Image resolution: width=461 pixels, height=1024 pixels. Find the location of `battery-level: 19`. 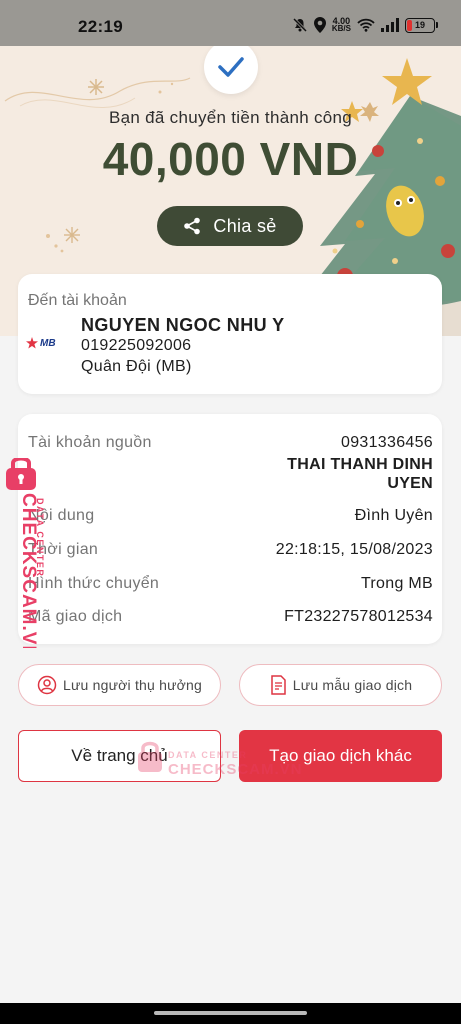

battery-level: 19 is located at coordinates (419, 25).